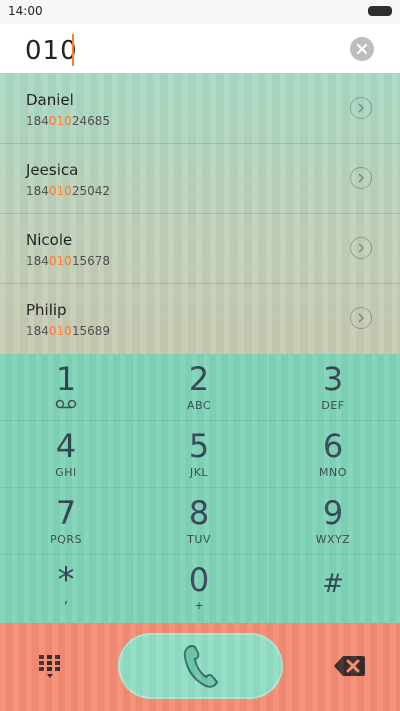  I want to click on contact-name: Nicole, so click(49, 240).